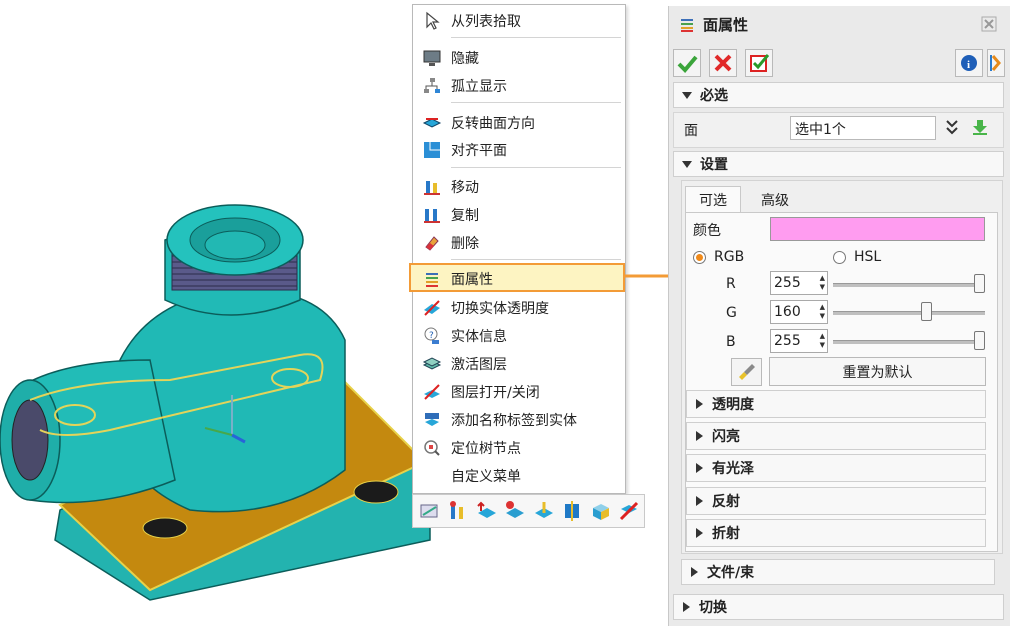 The height and width of the screenshot is (630, 1013). What do you see at coordinates (432, 419) in the screenshot?
I see `name-tag-icon` at bounding box center [432, 419].